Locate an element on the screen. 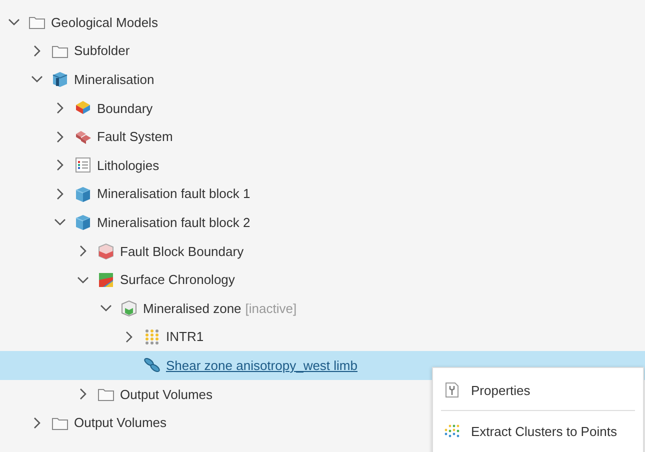  tree-item-label: Surface Chronology is located at coordinates (177, 280).